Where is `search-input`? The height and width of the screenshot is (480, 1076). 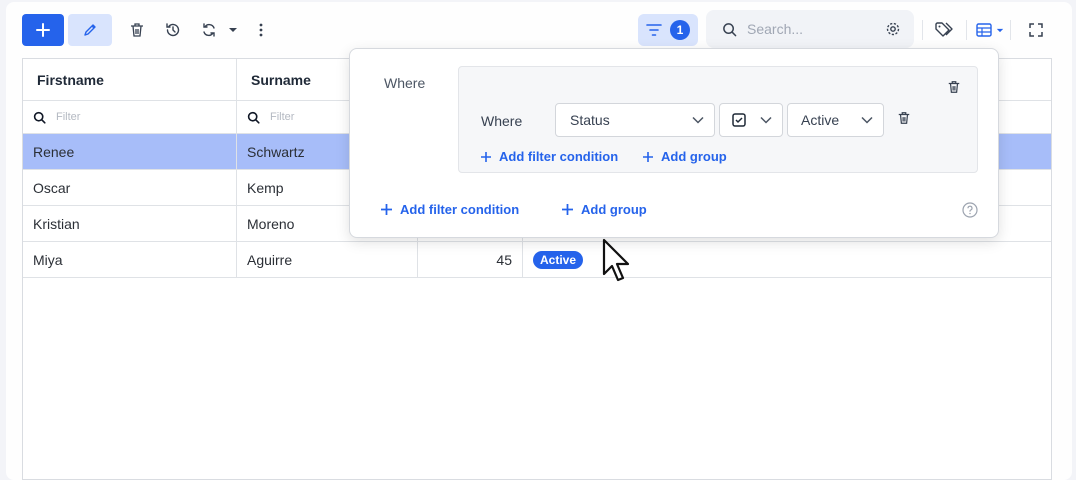 search-input is located at coordinates (812, 29).